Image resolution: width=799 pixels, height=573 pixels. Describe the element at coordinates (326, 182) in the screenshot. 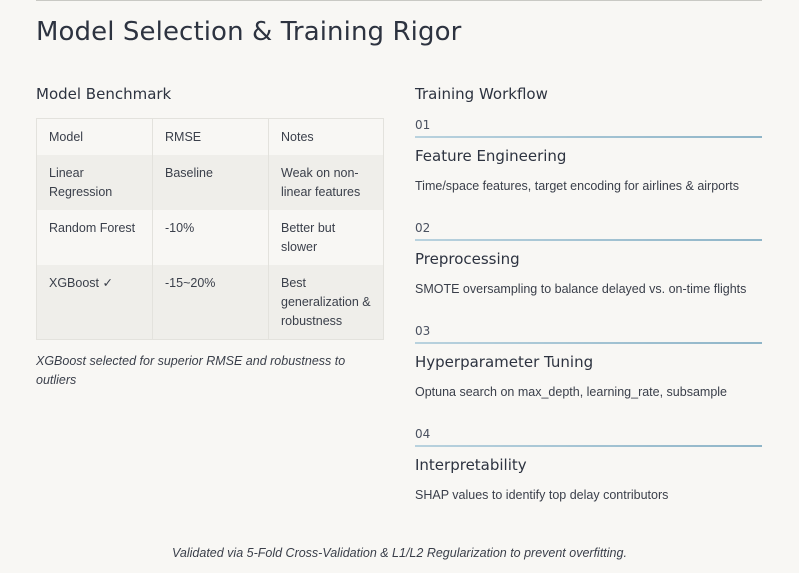

I see `cell-notes: Weak on non-linear features` at that location.